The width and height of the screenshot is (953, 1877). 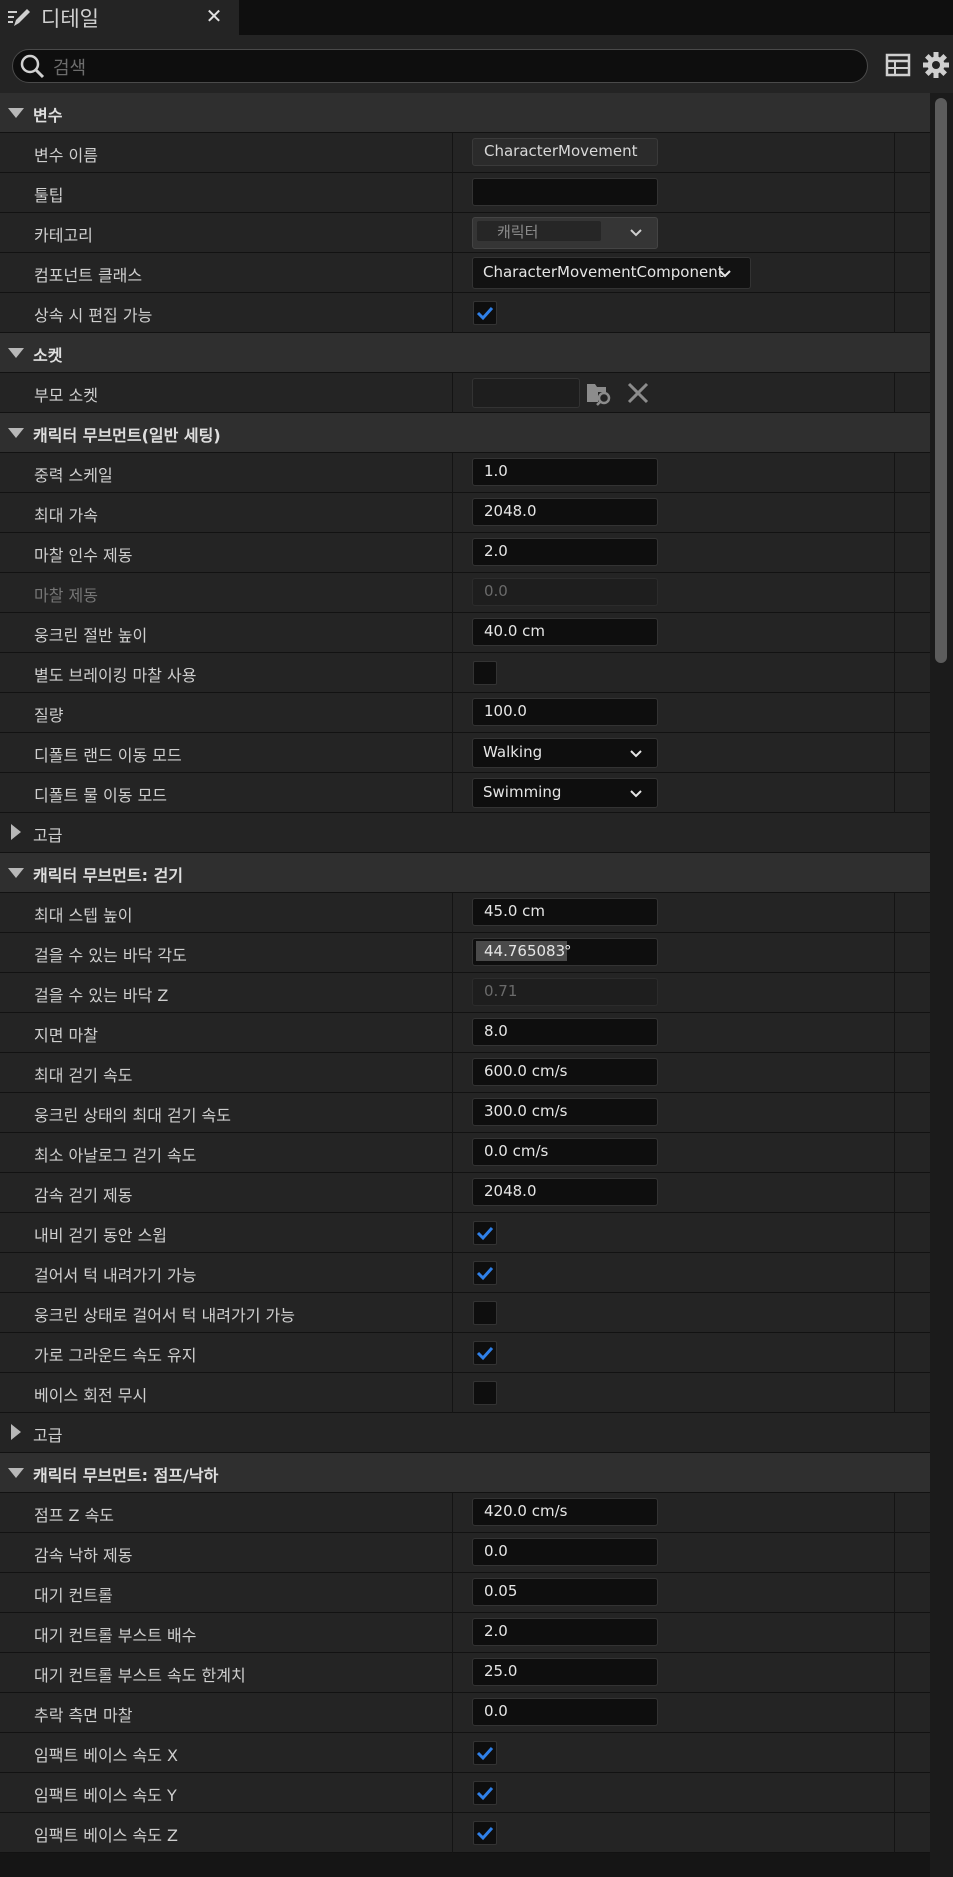 What do you see at coordinates (48, 835) in the screenshot?
I see `advanced-label: 고급` at bounding box center [48, 835].